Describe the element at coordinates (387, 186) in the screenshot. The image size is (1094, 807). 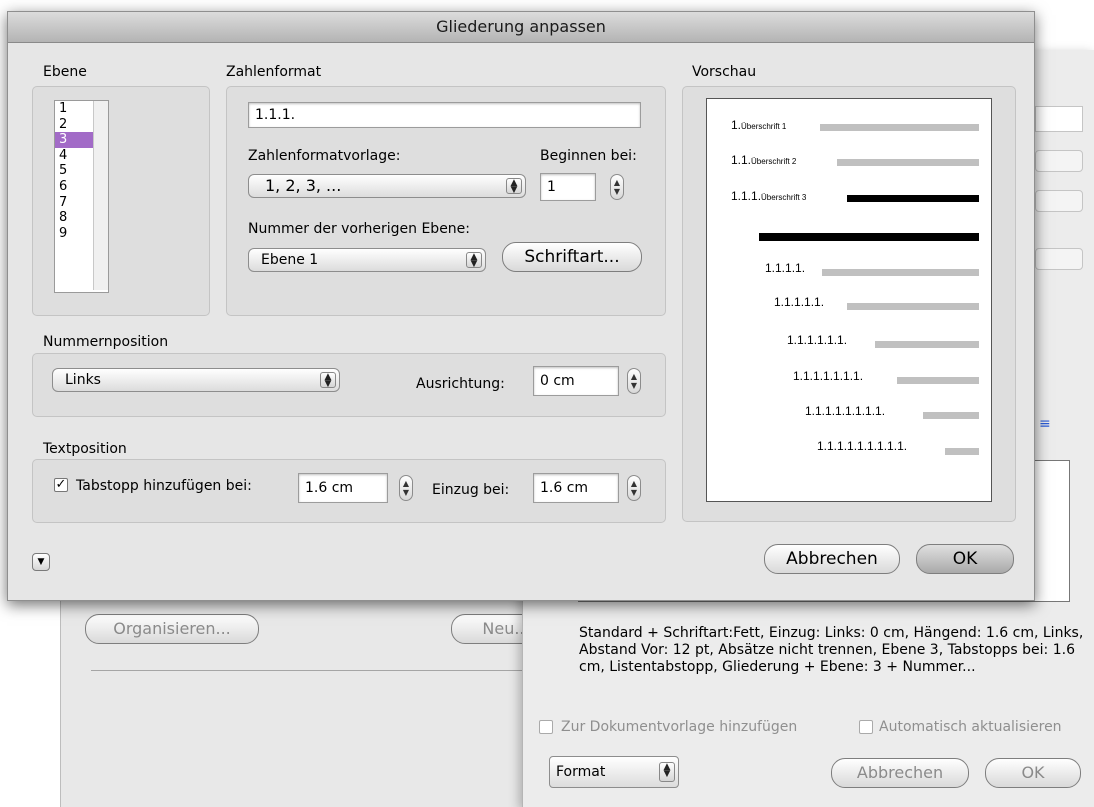
I see `number-style-popup: 1, 2, 3, ... ▲ ▼` at that location.